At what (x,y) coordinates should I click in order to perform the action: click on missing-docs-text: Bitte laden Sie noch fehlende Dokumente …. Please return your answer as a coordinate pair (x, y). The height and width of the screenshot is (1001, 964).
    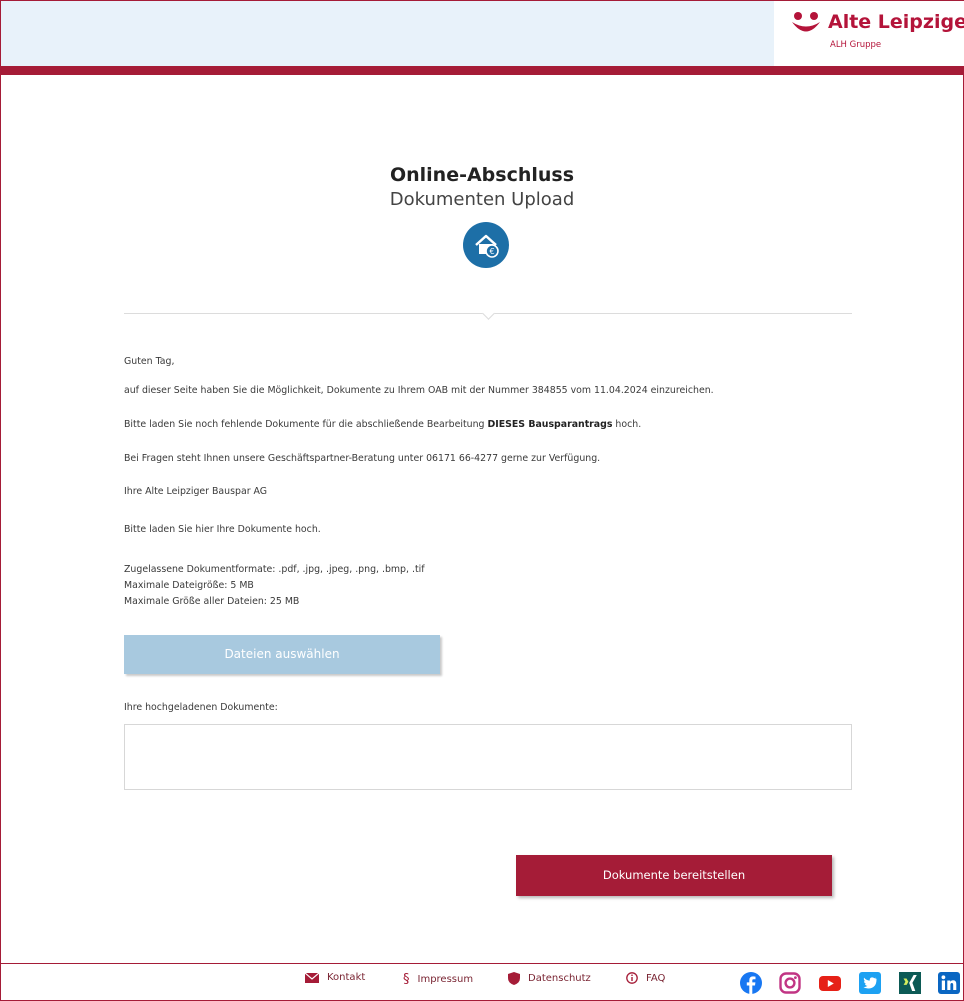
    Looking at the image, I should click on (383, 424).